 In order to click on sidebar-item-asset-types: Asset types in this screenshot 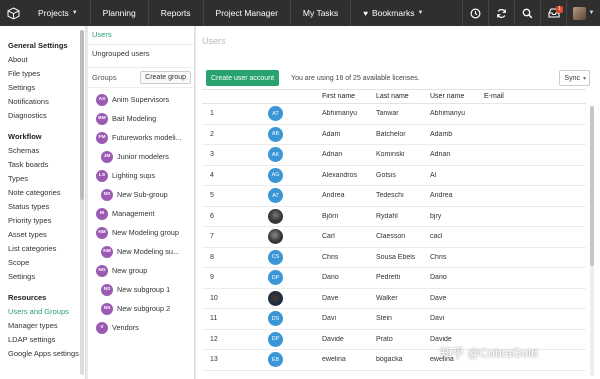, I will do `click(42, 235)`.